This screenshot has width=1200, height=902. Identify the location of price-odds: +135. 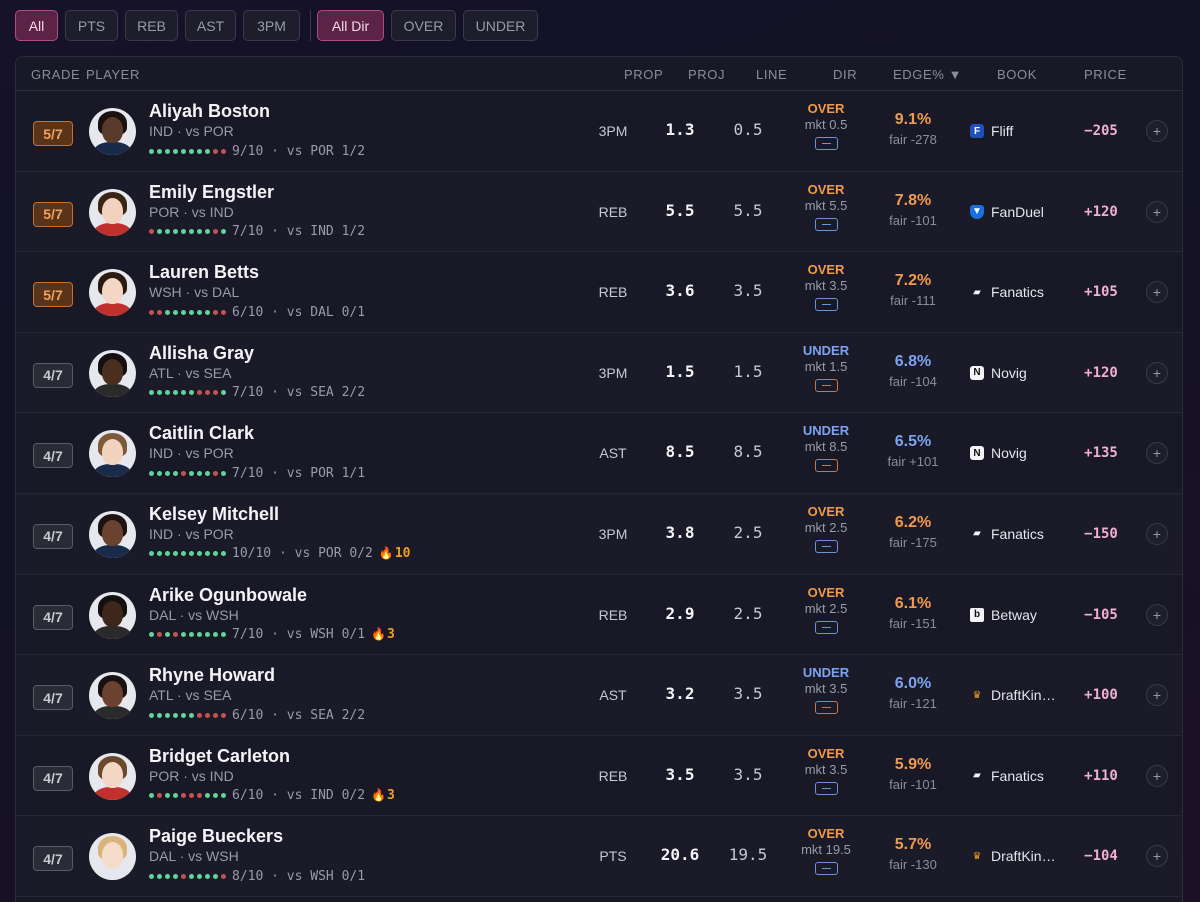
(1101, 453).